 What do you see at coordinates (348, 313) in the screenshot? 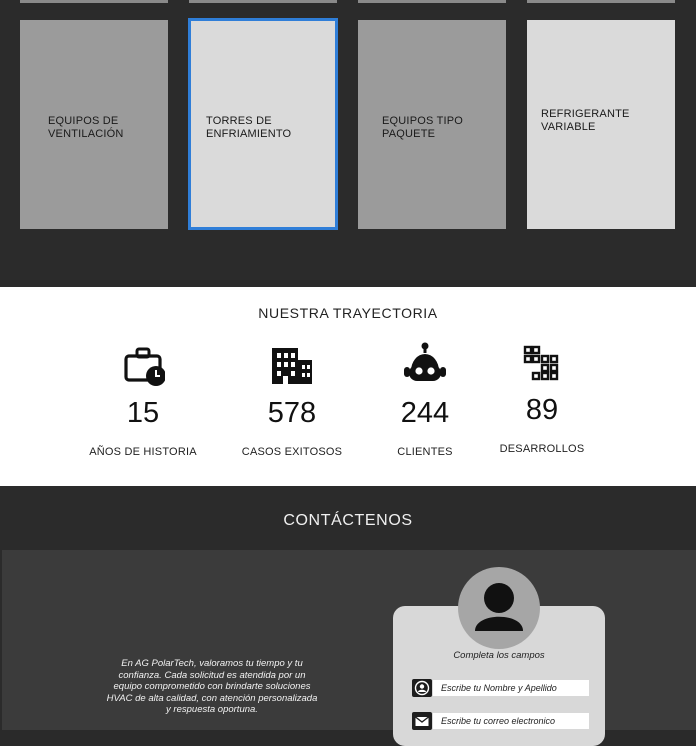
I see `stats-title: NUESTRA TRAYECTORIA` at bounding box center [348, 313].